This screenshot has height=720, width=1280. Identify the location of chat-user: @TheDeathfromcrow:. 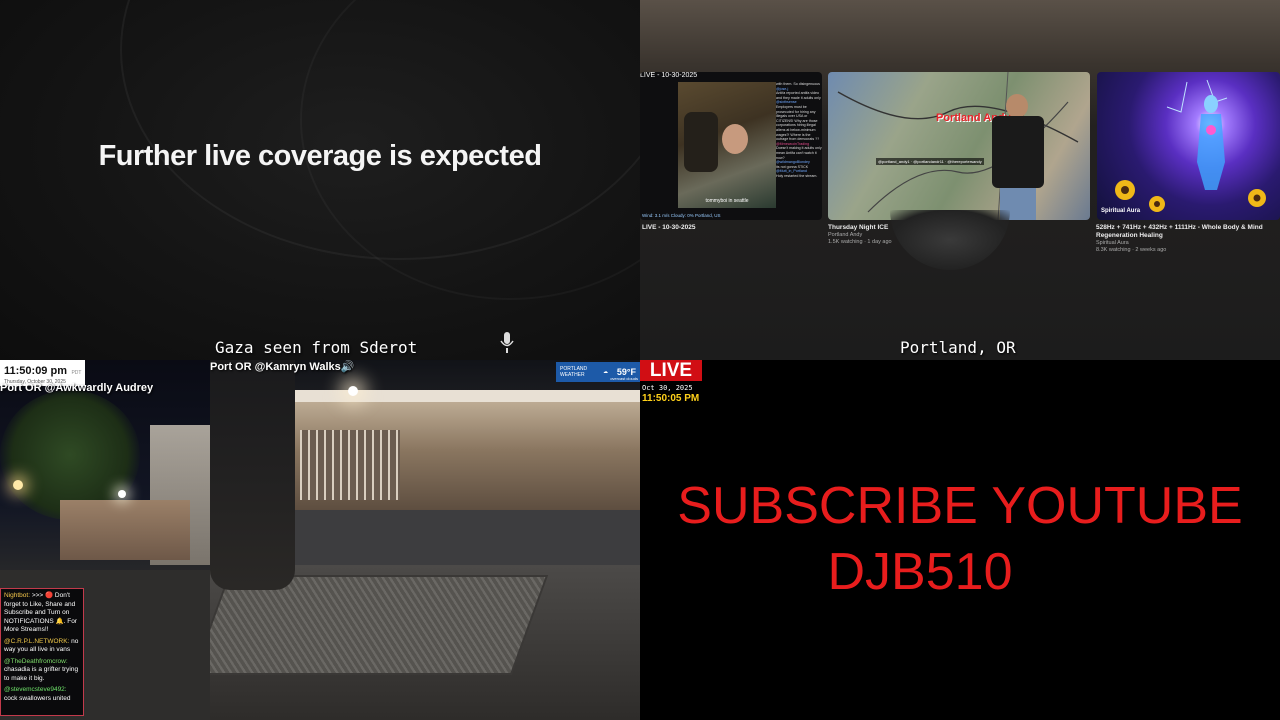
(36, 661).